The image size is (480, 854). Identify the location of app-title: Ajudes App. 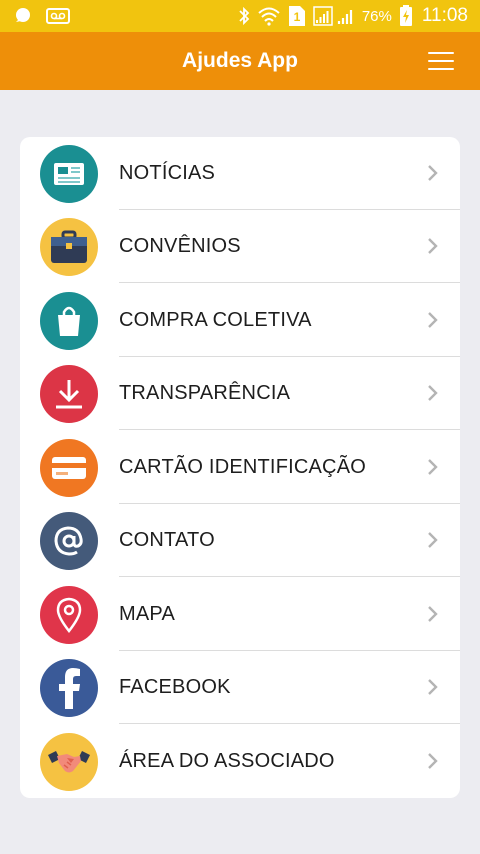
(240, 60).